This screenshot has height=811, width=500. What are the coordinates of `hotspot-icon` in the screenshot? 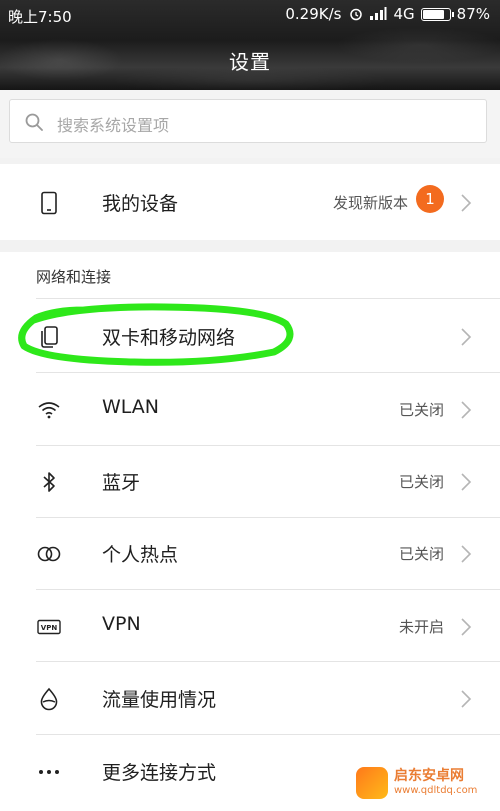 It's located at (49, 554).